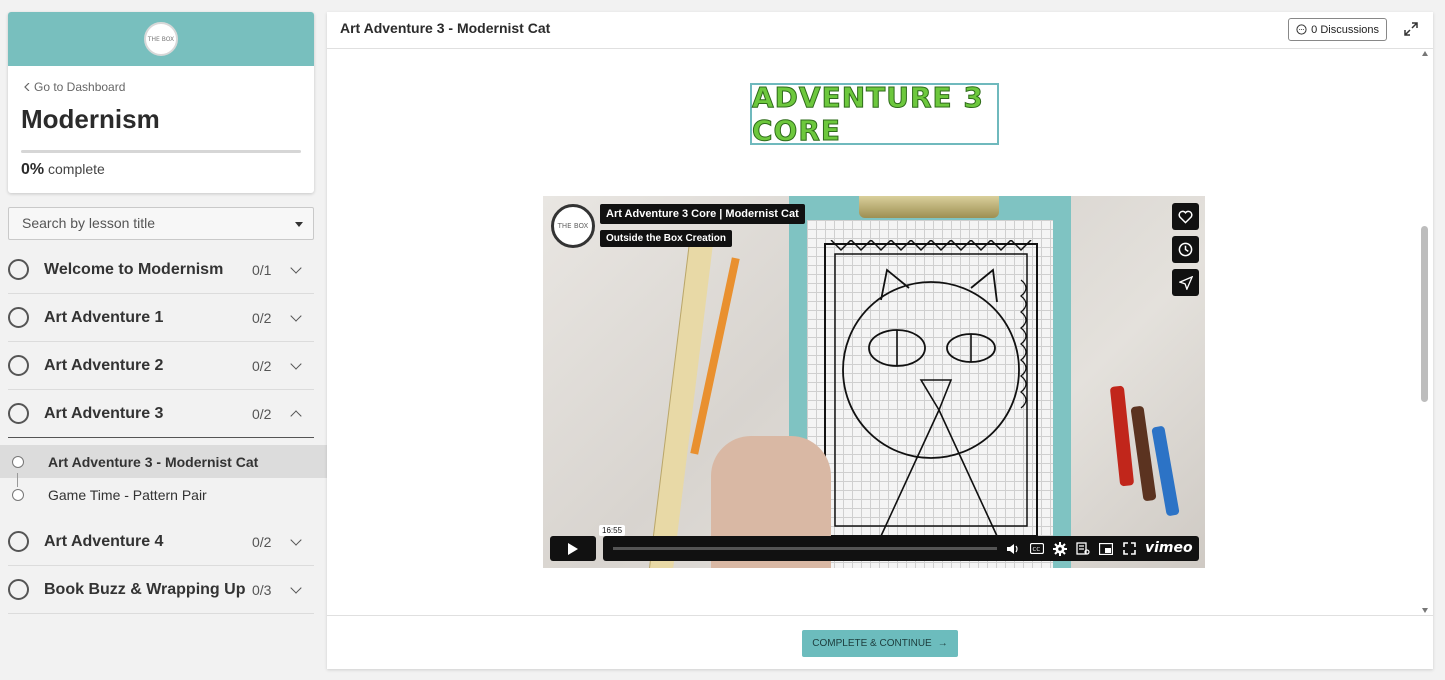 The height and width of the screenshot is (680, 1445). Describe the element at coordinates (702, 214) in the screenshot. I see `video-title: Art Adventure 3 Core | Modernist Cat` at that location.